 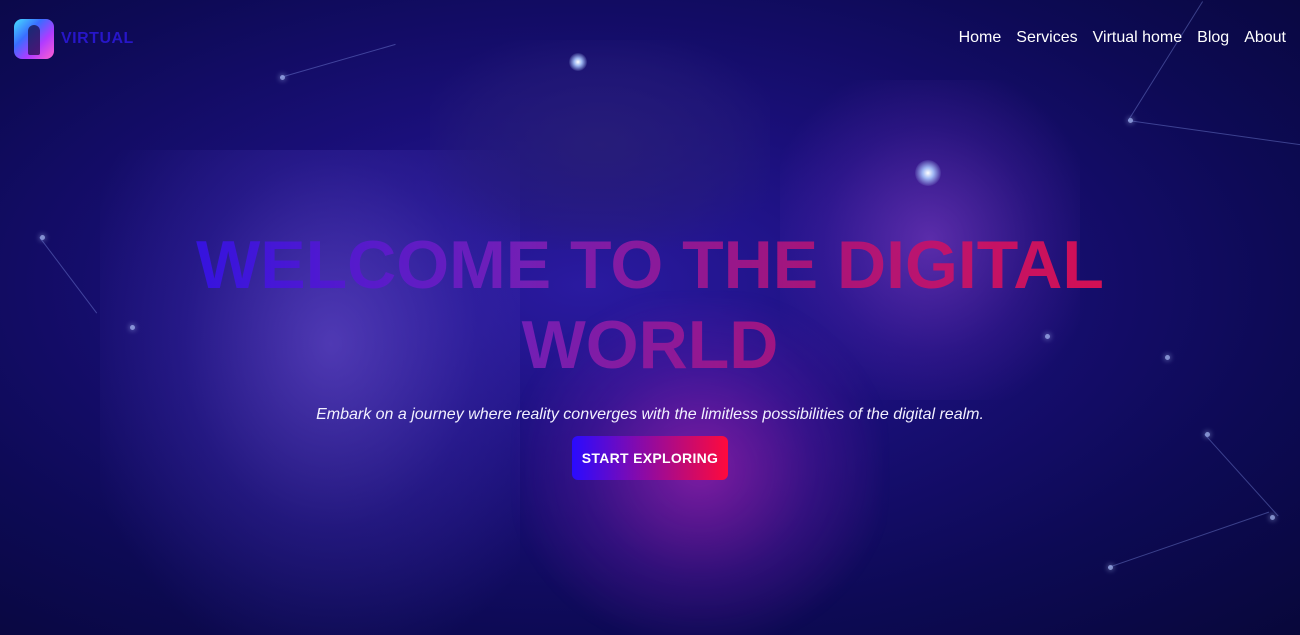 I want to click on nav-item-about: About, so click(x=1265, y=38).